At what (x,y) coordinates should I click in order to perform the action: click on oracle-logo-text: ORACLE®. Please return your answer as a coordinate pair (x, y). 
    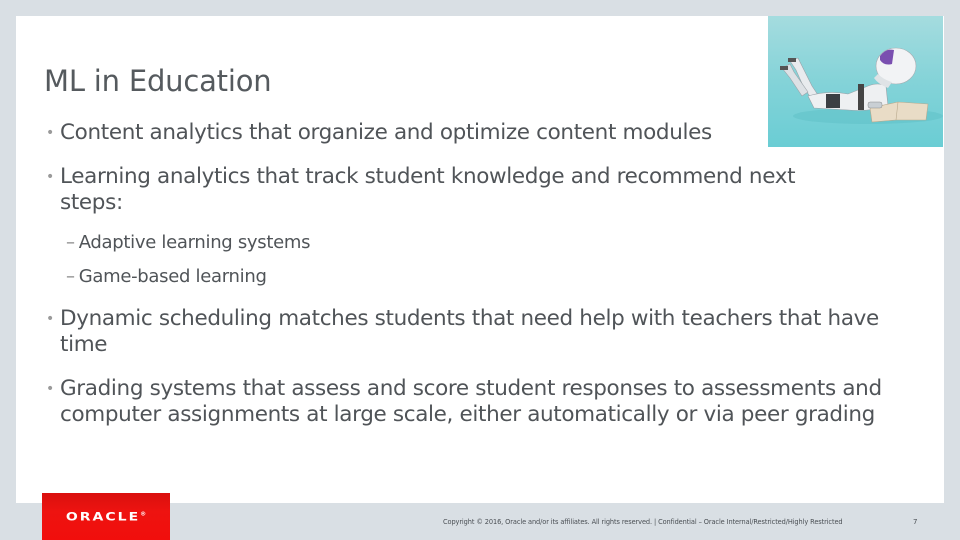
    Looking at the image, I should click on (106, 517).